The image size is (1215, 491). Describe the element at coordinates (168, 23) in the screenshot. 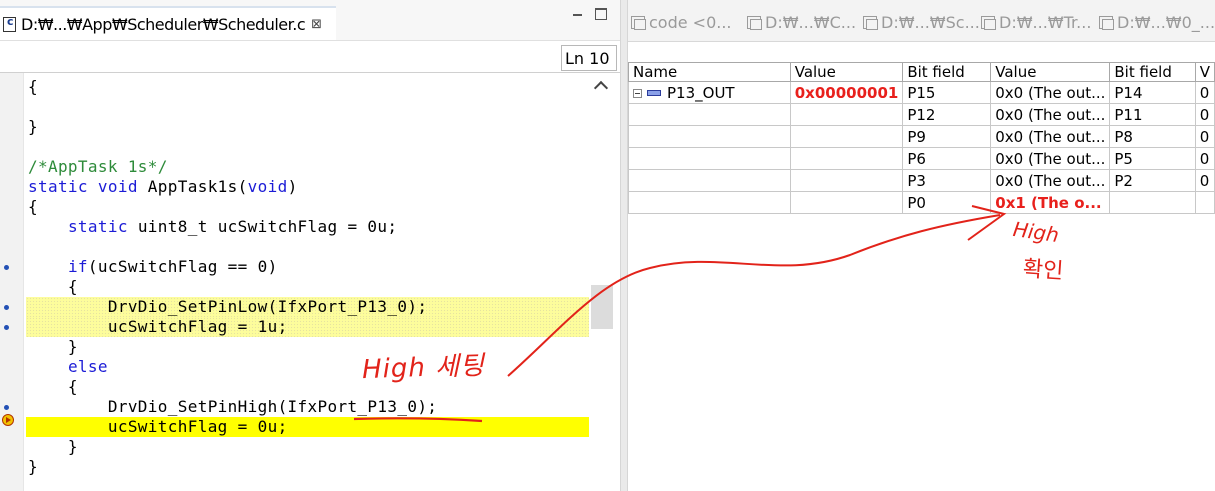

I see `editor-tab-scheduler-c: D:₩...₩App₩Scheduler₩Scheduler.c ⊠` at that location.